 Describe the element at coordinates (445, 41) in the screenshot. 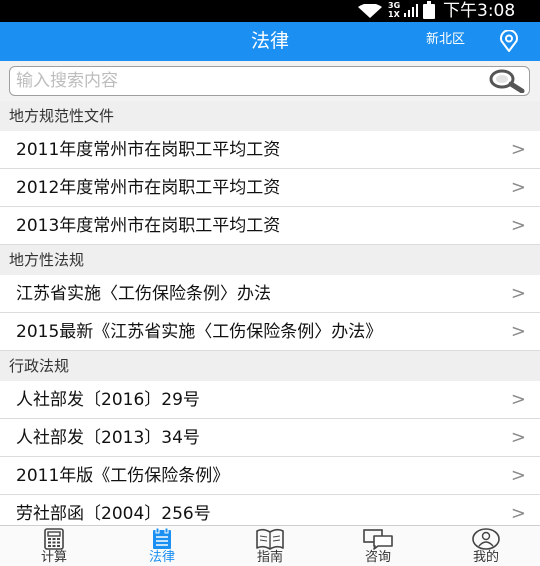

I see `region-selector: 新北区` at that location.